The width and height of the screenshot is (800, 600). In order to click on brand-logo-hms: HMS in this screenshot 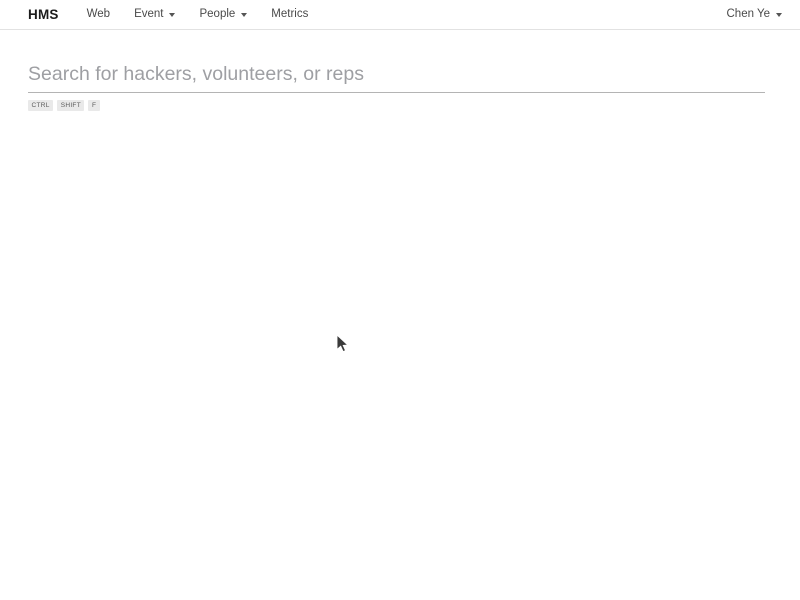, I will do `click(43, 15)`.